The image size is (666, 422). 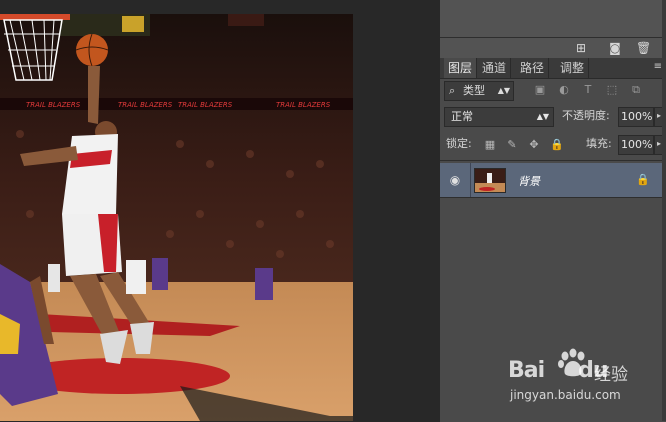 I want to click on panel-dock-top, so click(x=553, y=19).